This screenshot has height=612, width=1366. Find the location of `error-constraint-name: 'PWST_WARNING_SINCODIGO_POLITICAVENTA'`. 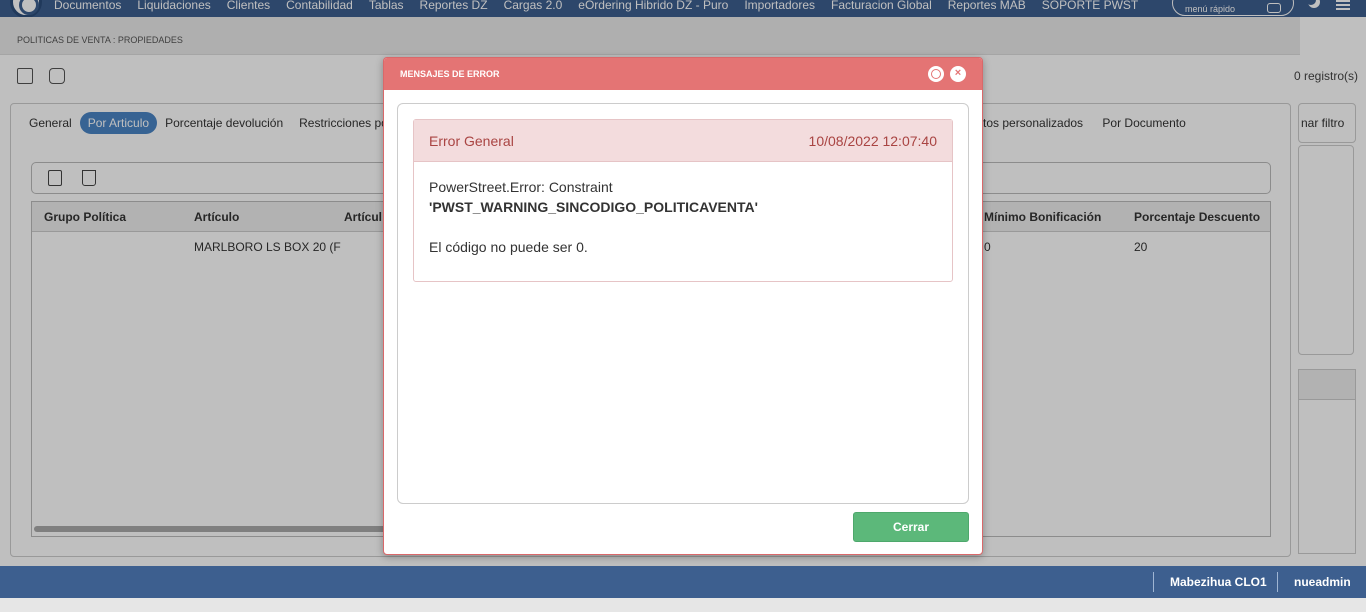

error-constraint-name: 'PWST_WARNING_SINCODIGO_POLITICAVENTA' is located at coordinates (593, 207).